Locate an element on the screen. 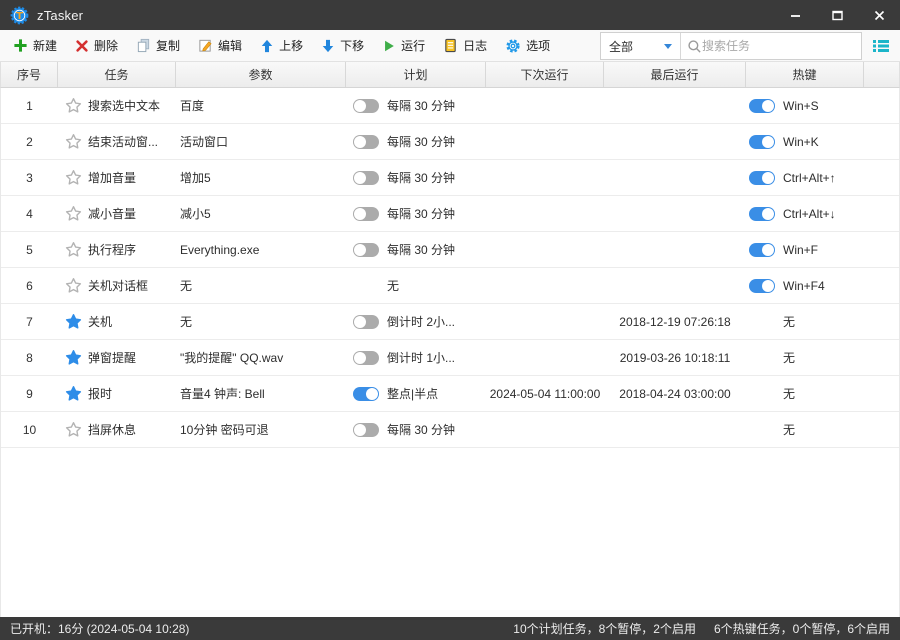 The image size is (900, 640). task-params: "我的提醒" QQ.wav is located at coordinates (232, 358).